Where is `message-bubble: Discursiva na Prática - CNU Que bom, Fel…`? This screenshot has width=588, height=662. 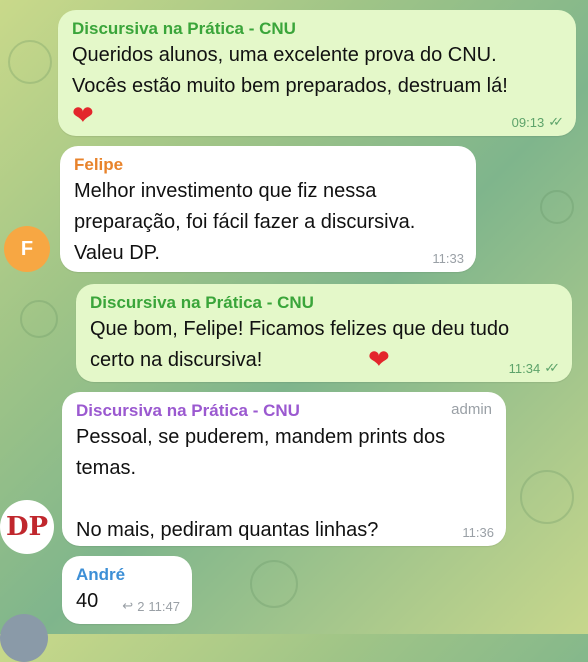
message-bubble: Discursiva na Prática - CNU Que bom, Fel… is located at coordinates (324, 333).